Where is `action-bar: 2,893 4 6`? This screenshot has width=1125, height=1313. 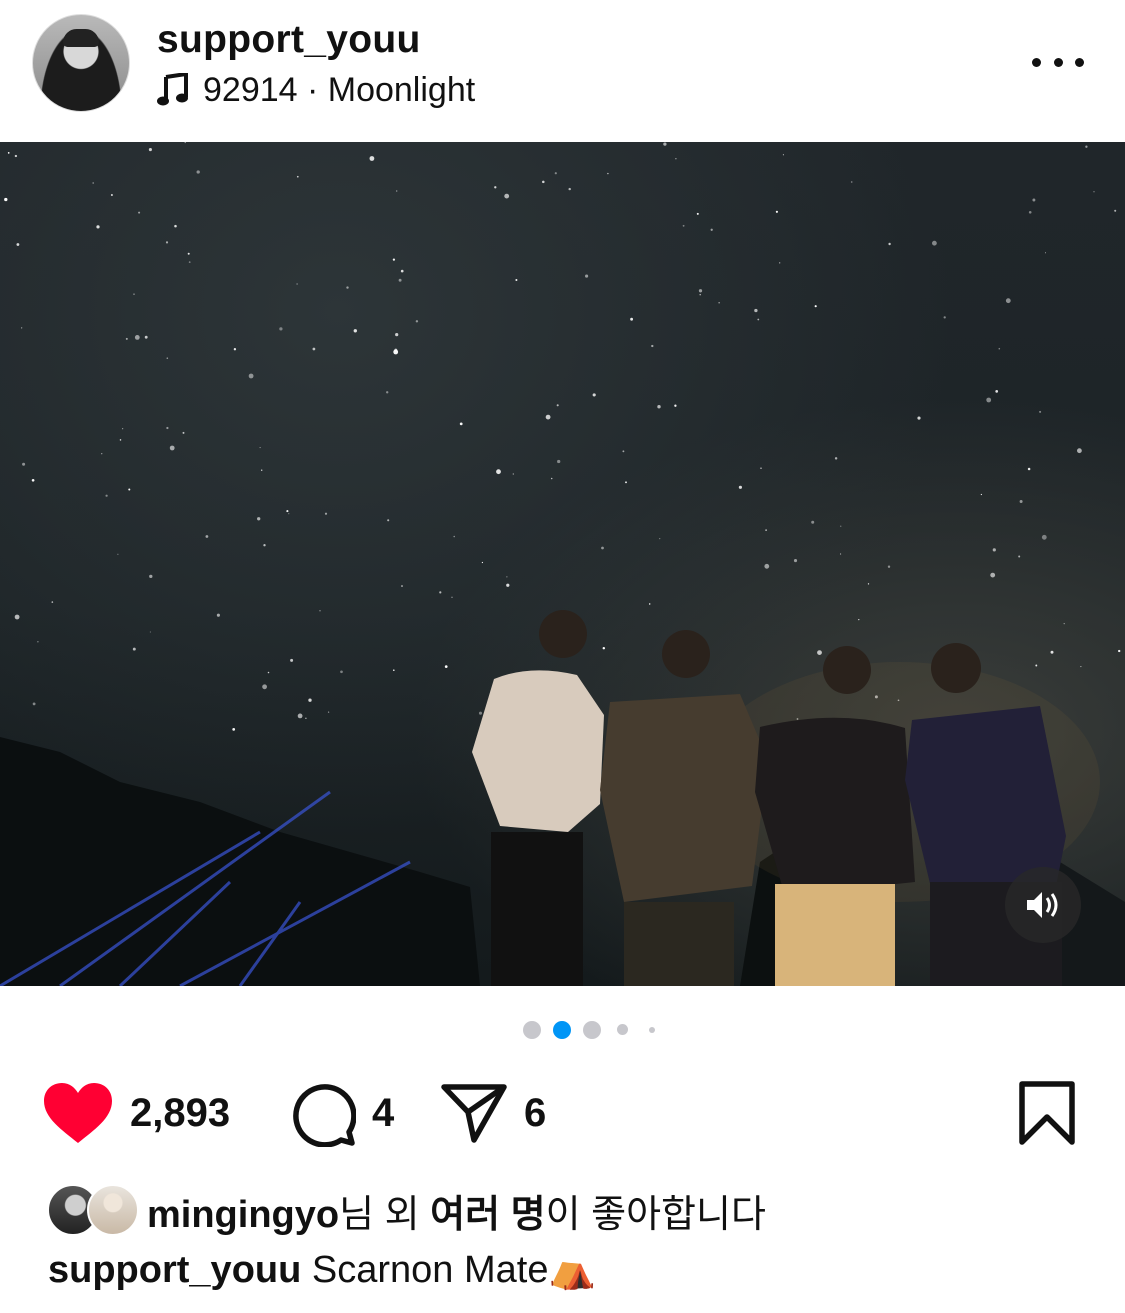
action-bar: 2,893 4 6 is located at coordinates (562, 1112).